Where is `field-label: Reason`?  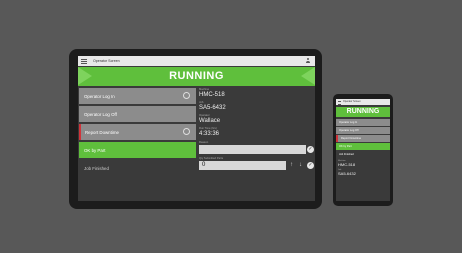
field-label: Reason is located at coordinates (204, 142).